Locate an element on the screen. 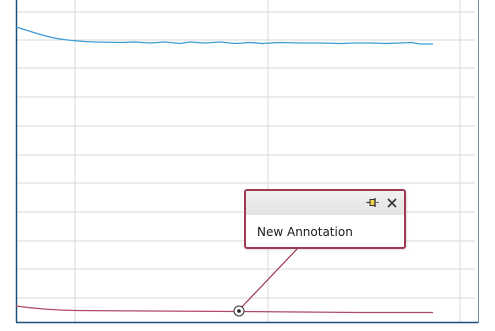 The image size is (495, 331). pin-icon is located at coordinates (372, 202).